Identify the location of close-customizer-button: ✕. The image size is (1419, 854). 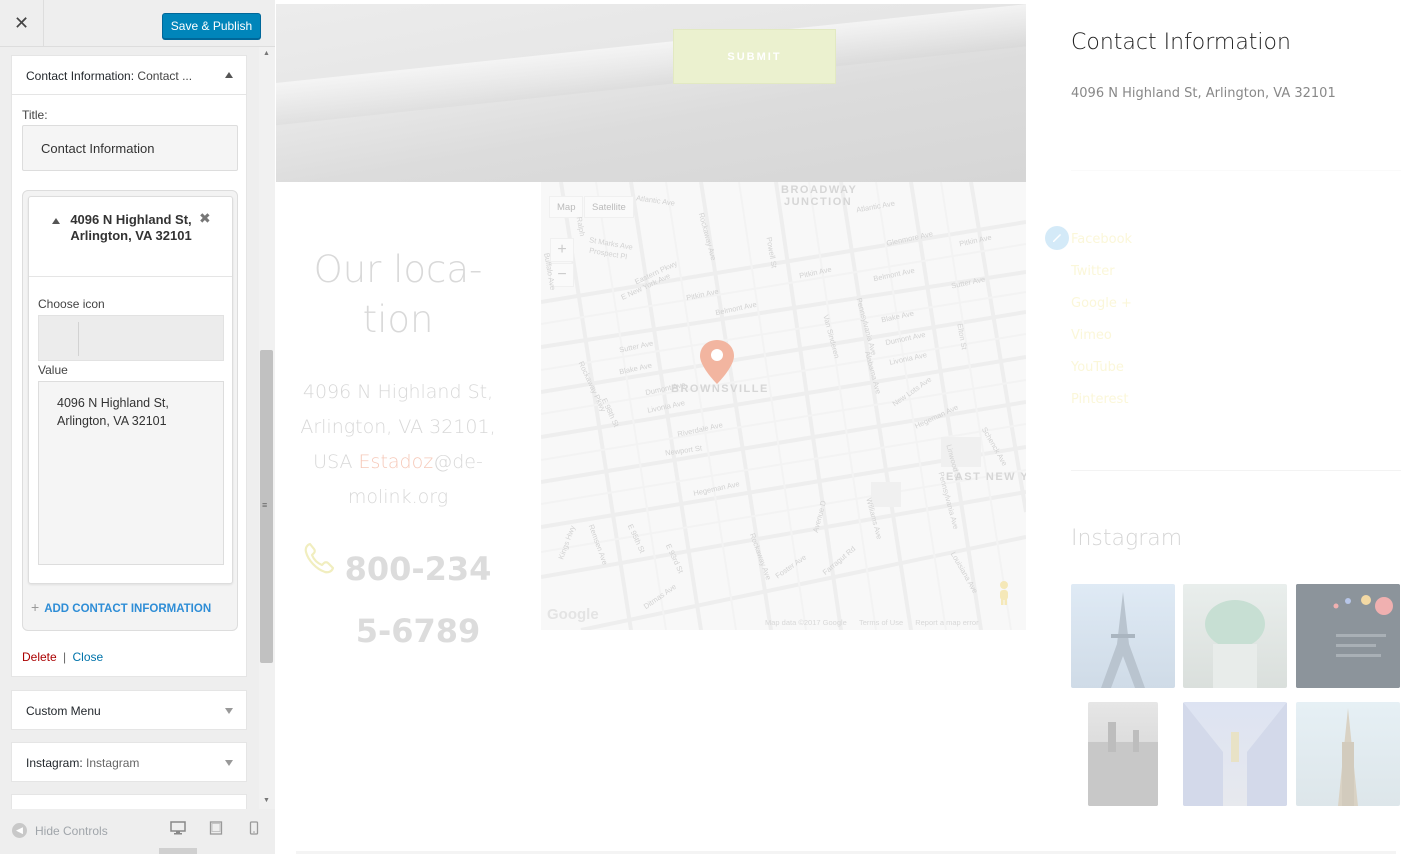
(22, 23).